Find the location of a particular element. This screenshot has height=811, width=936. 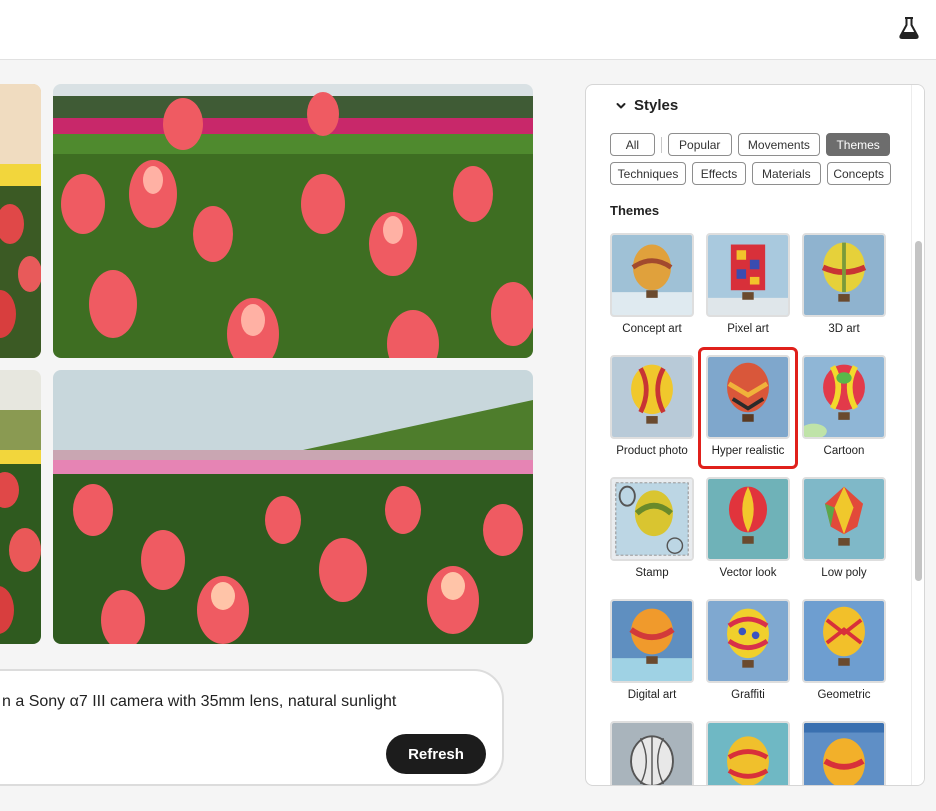

chevron-down-icon is located at coordinates (621, 105).